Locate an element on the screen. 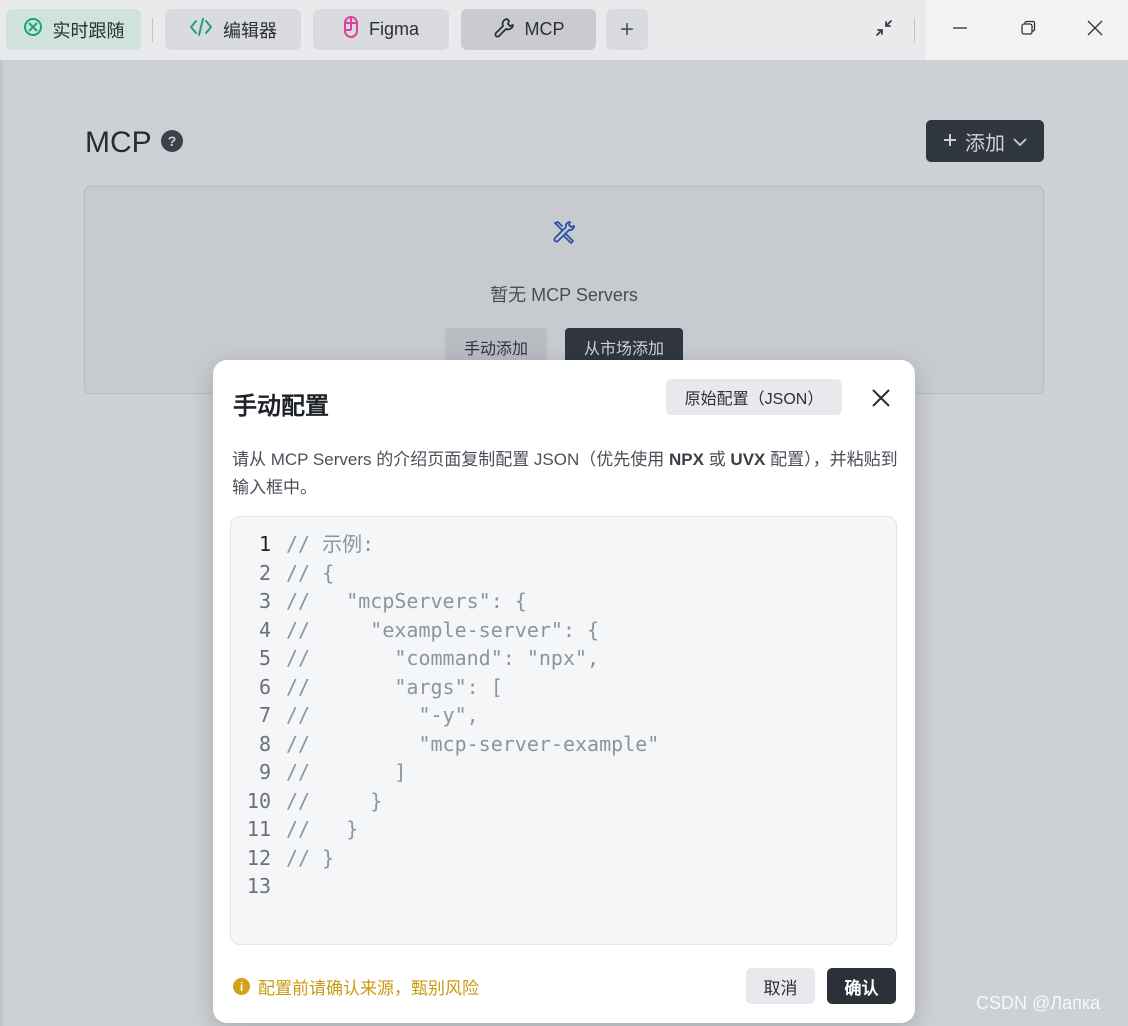 The width and height of the screenshot is (1128, 1026). dialog-title: 手动配置 is located at coordinates (281, 406).